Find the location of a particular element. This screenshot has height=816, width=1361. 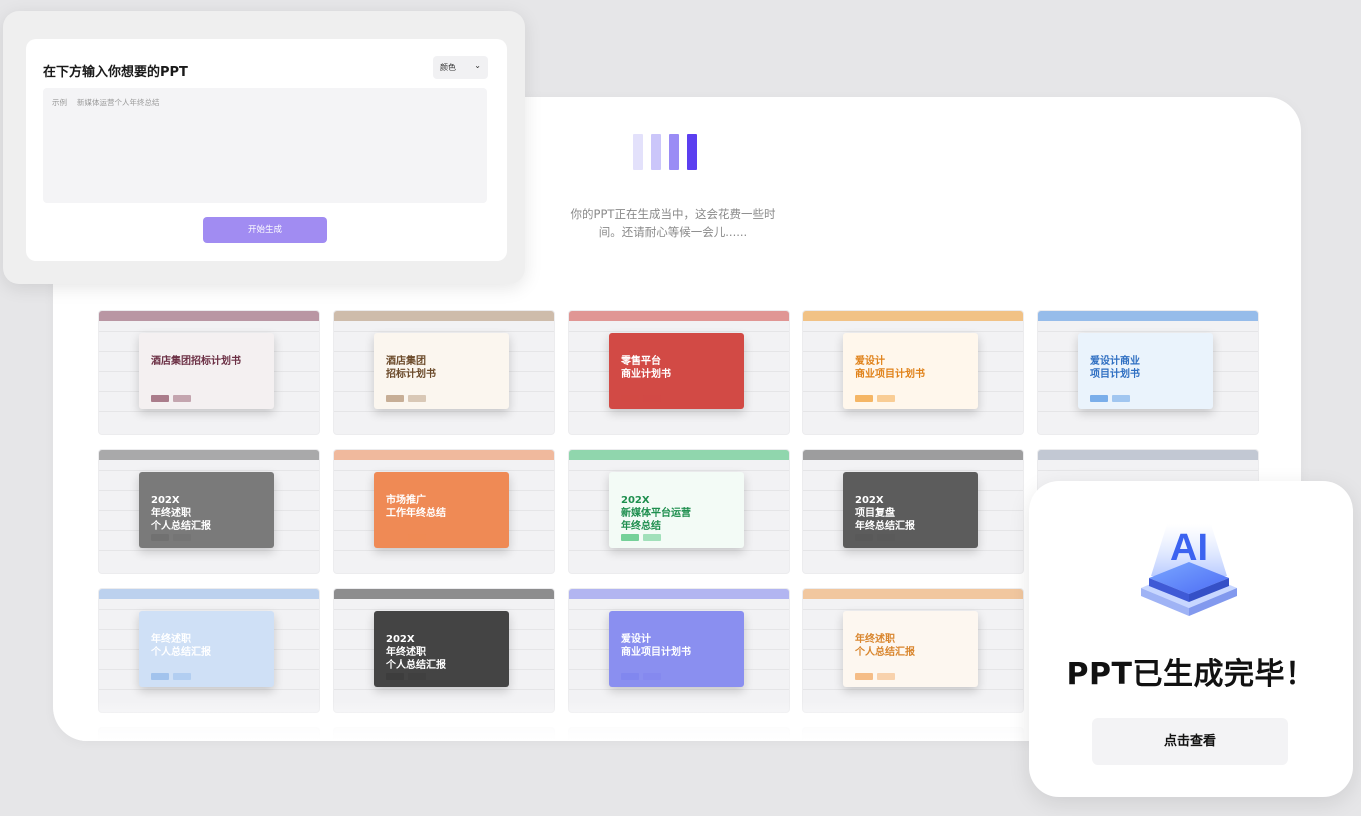

generate-button: 开始生成 is located at coordinates (265, 230).